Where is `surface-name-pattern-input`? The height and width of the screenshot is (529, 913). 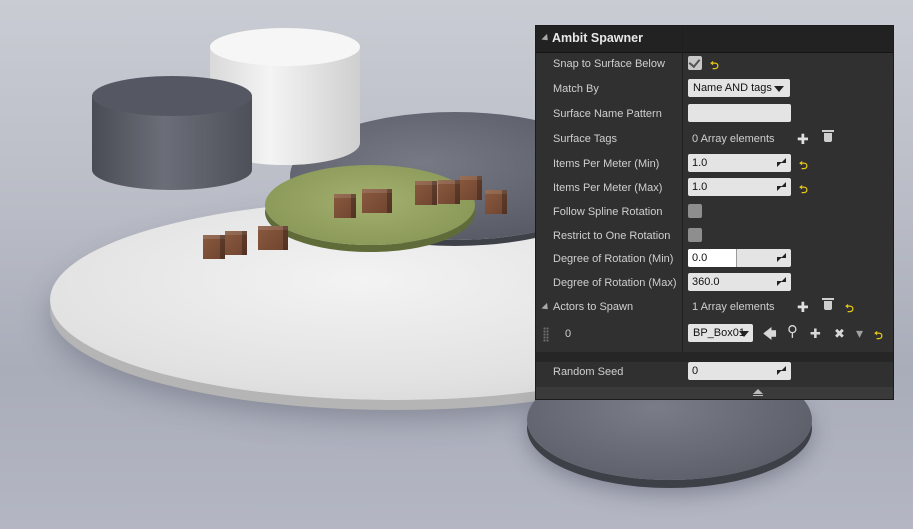
surface-name-pattern-input is located at coordinates (739, 113).